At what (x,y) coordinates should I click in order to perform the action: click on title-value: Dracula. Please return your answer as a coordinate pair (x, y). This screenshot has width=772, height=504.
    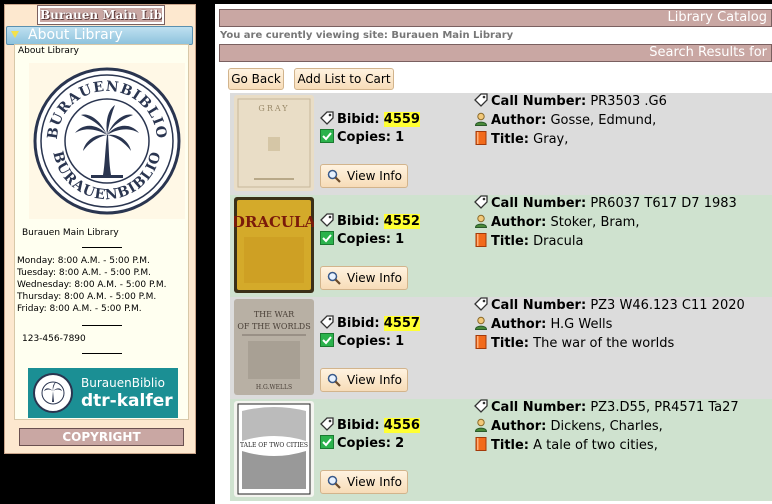
    Looking at the image, I should click on (558, 241).